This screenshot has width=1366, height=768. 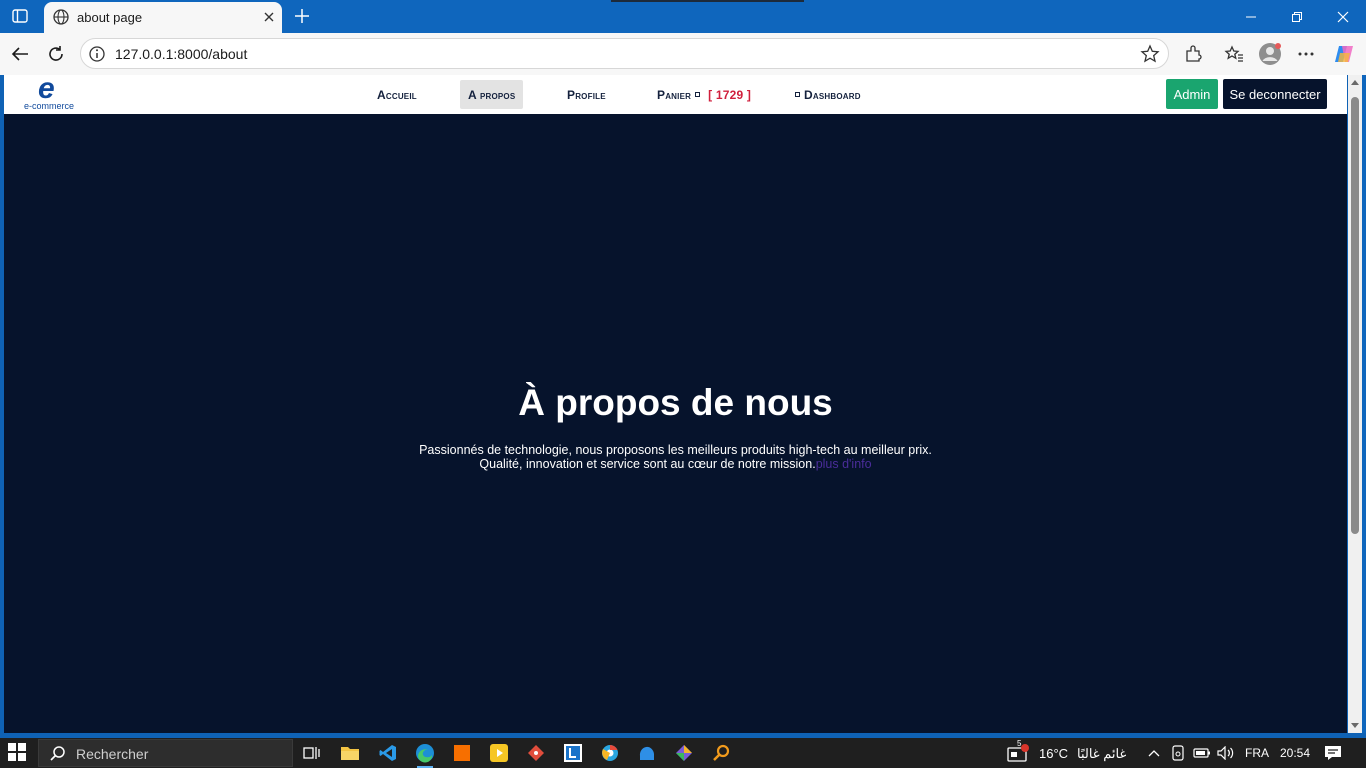 I want to click on site-logo: e e-commerce, so click(x=52, y=93).